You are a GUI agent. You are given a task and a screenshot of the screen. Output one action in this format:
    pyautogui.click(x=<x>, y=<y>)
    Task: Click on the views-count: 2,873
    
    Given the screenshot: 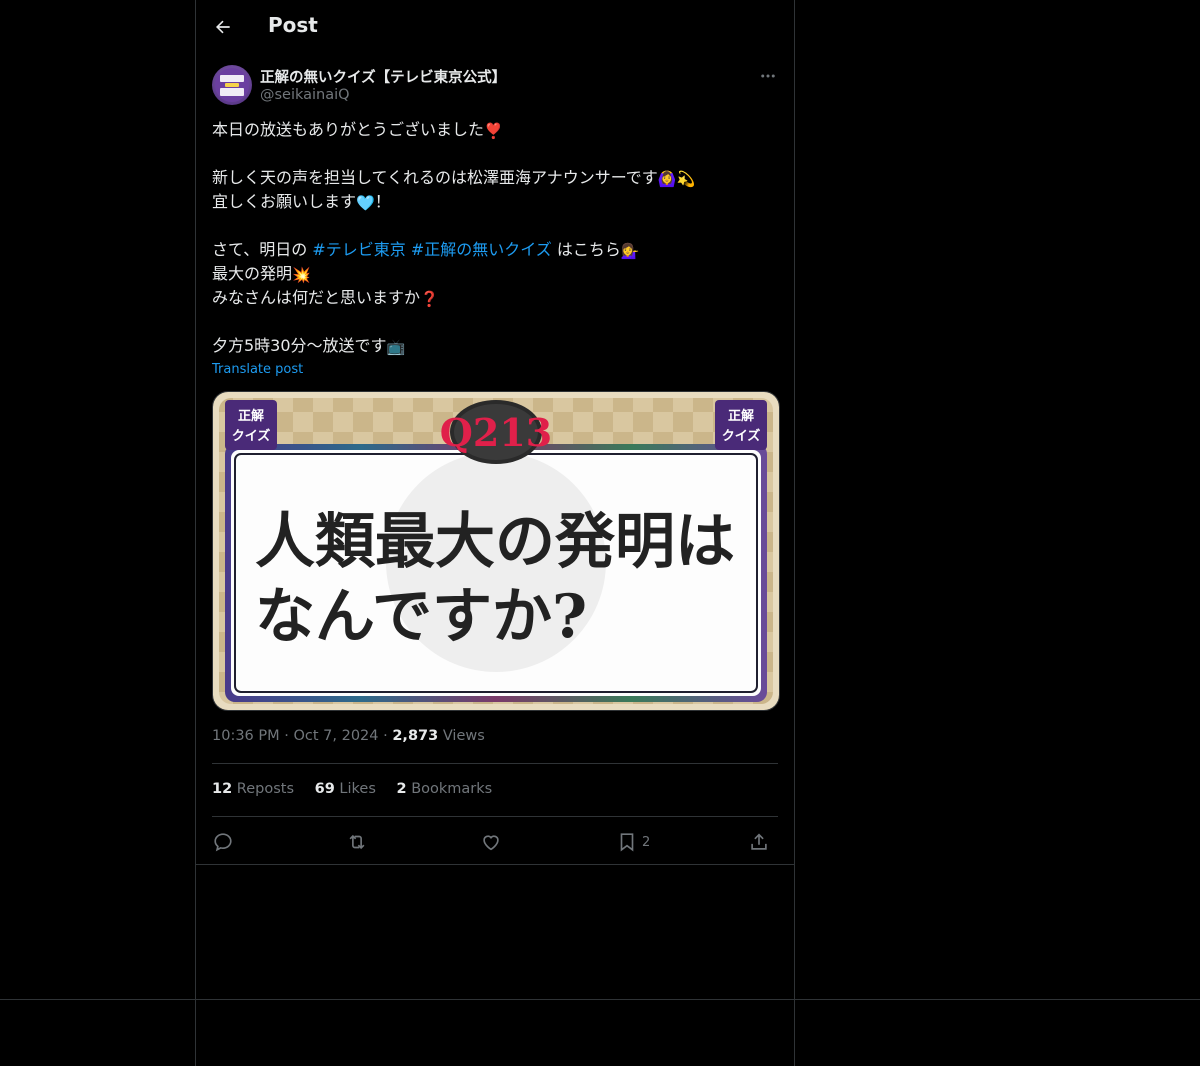 What is the action you would take?
    pyautogui.click(x=415, y=736)
    